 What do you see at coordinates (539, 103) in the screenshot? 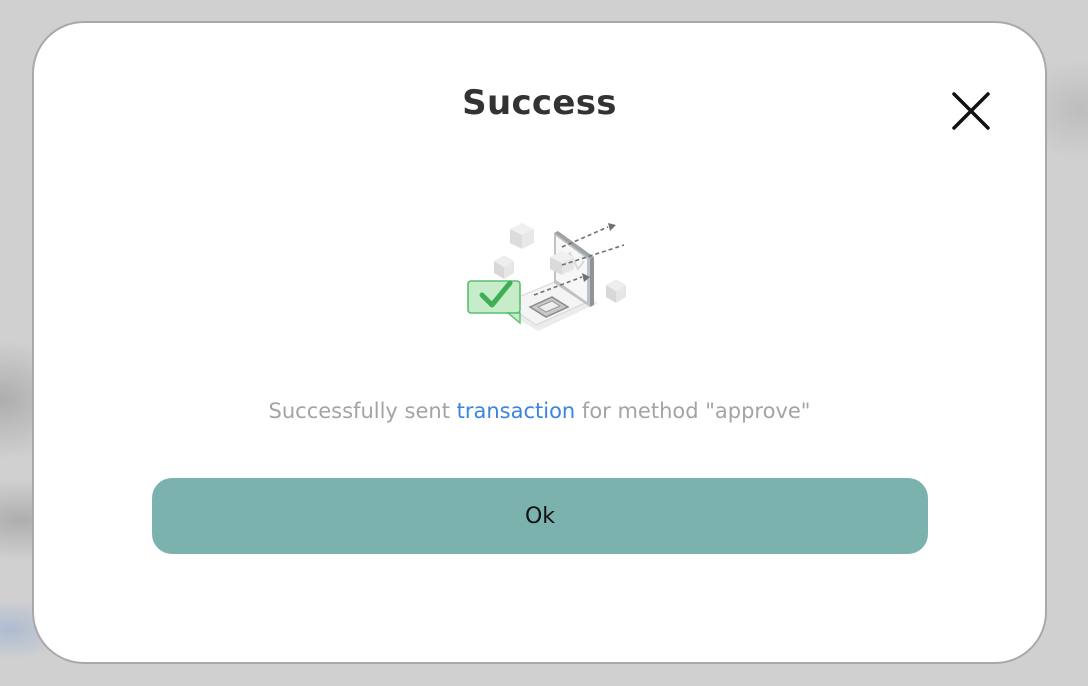
I see `dialog-title: Success` at bounding box center [539, 103].